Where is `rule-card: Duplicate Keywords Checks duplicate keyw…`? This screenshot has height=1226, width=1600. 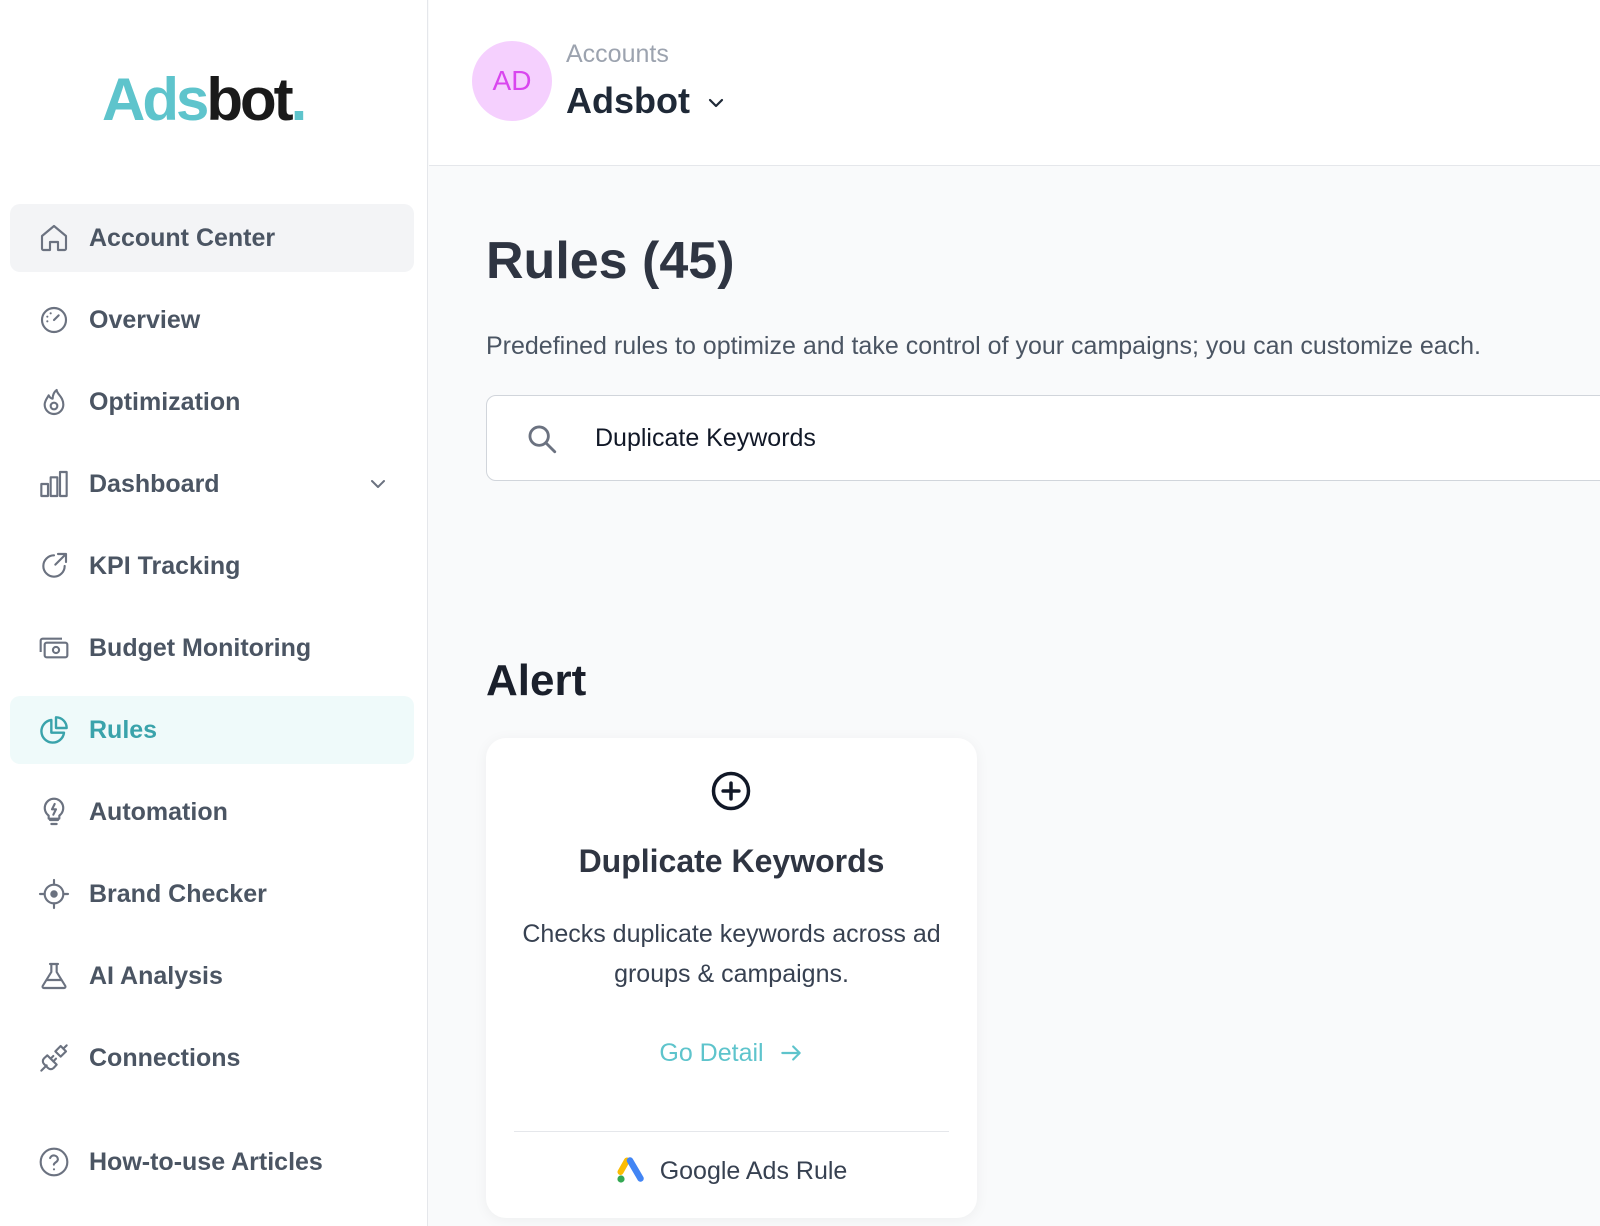
rule-card: Duplicate Keywords Checks duplicate keyw… is located at coordinates (731, 978).